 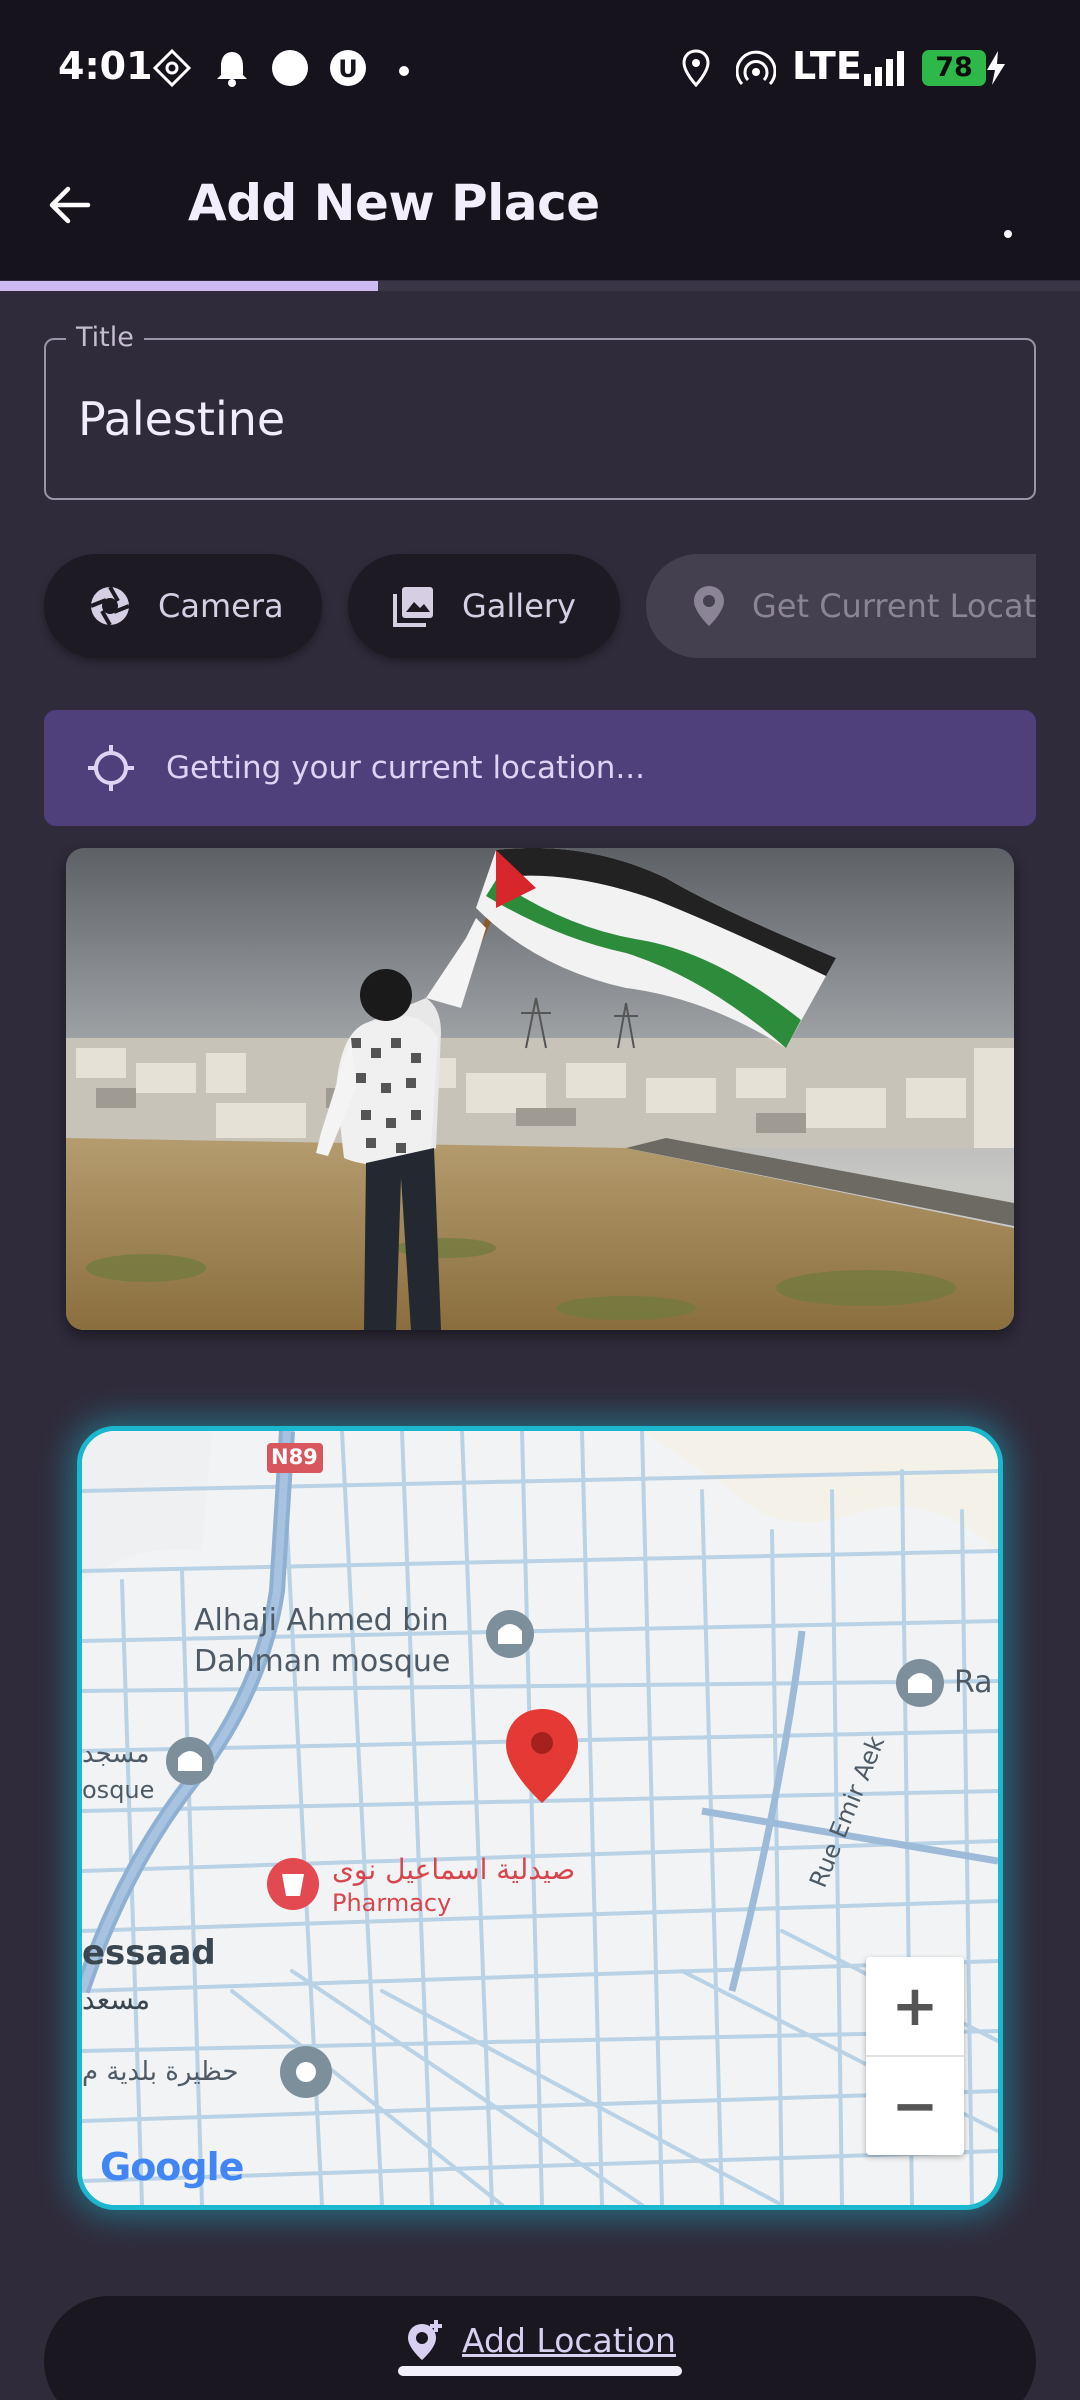 What do you see at coordinates (1008, 234) in the screenshot?
I see `overflow-dot` at bounding box center [1008, 234].